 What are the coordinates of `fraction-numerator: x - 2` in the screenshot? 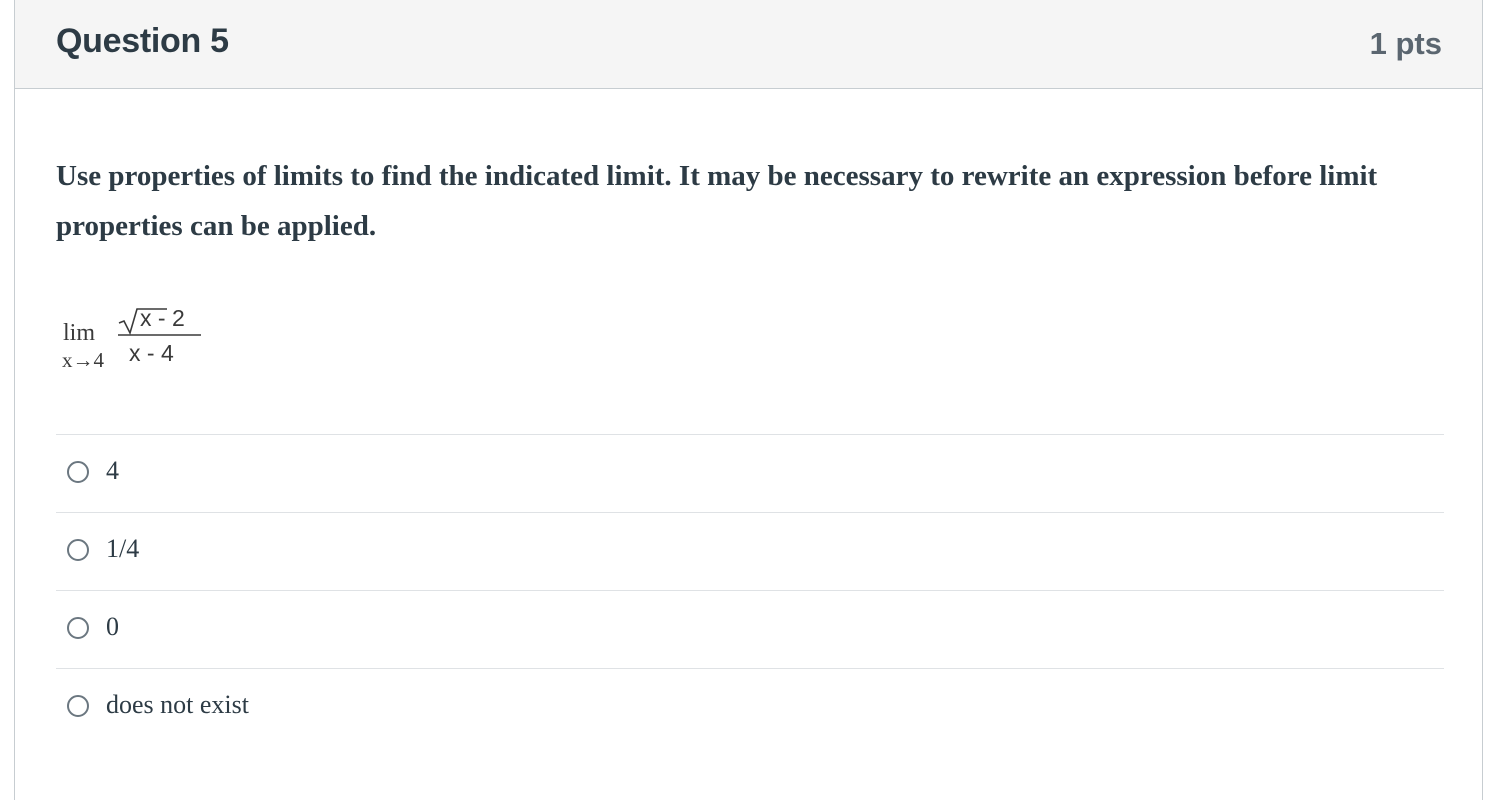 It's located at (162, 318).